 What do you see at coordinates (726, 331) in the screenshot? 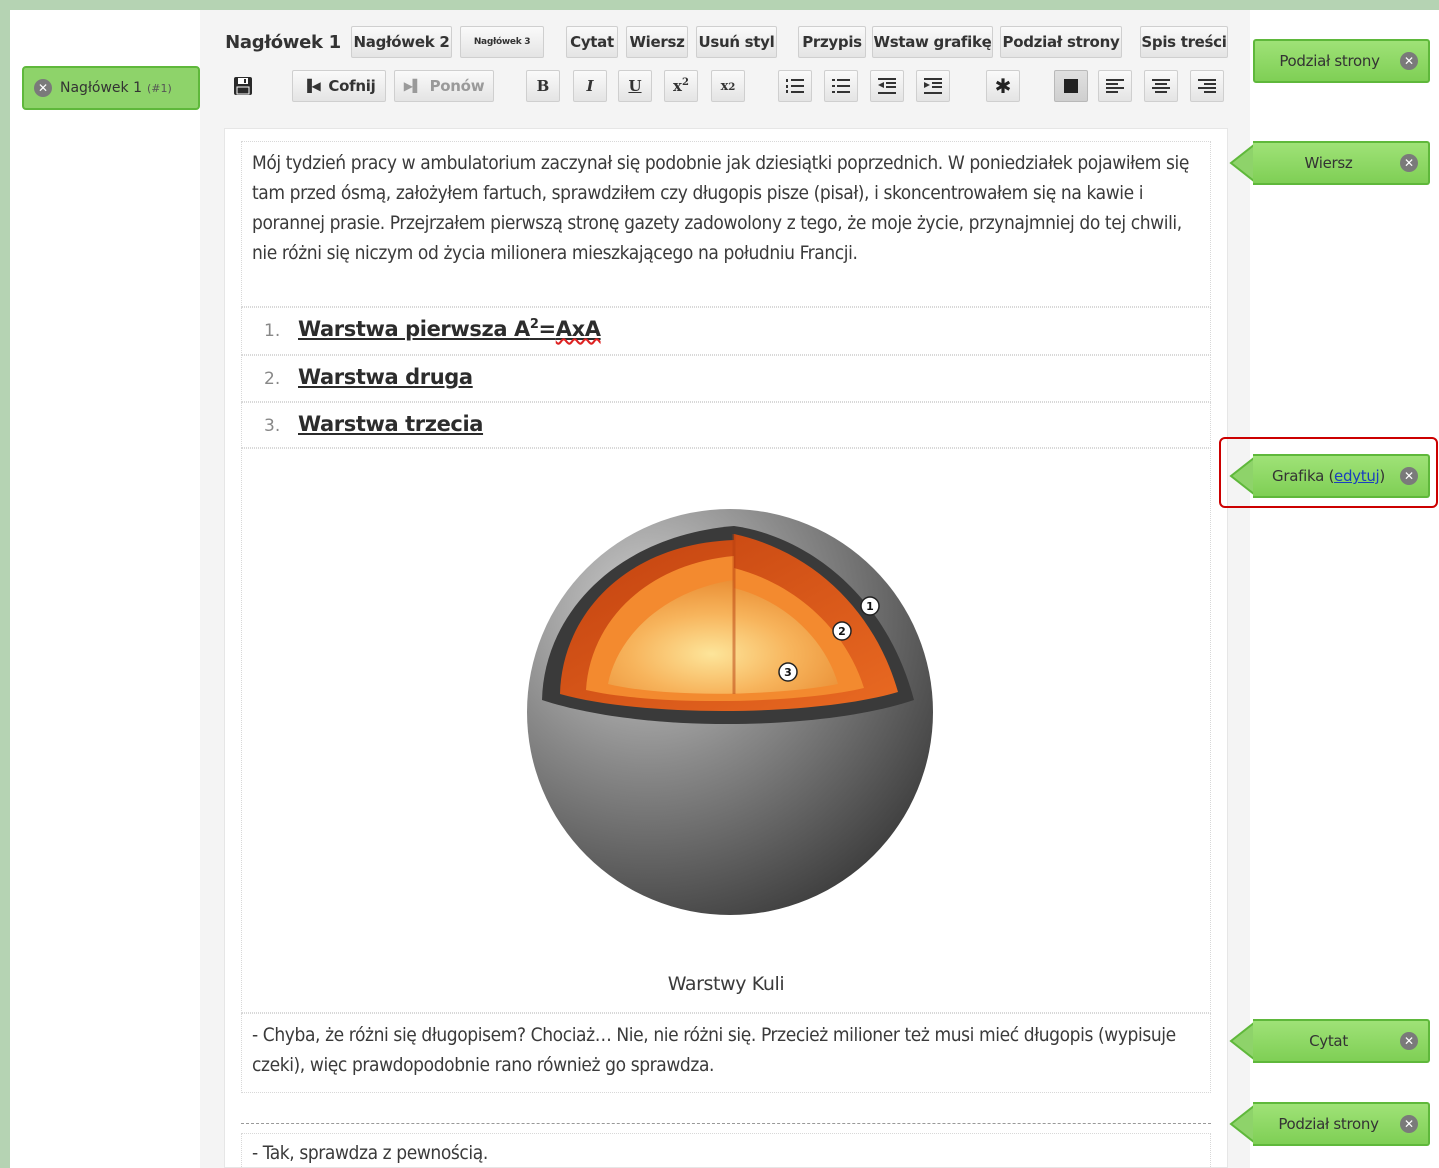
I see `list-item: 1. Warstwa pierwsza A2=AxA` at bounding box center [726, 331].